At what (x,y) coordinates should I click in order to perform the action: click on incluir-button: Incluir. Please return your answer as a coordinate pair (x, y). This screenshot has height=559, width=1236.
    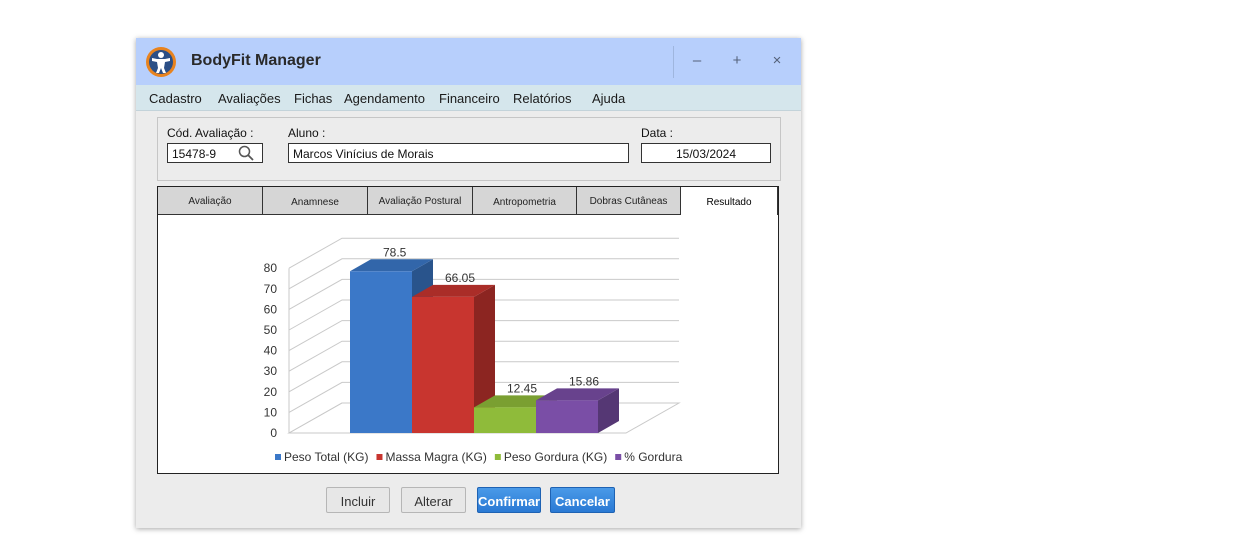
    Looking at the image, I should click on (358, 500).